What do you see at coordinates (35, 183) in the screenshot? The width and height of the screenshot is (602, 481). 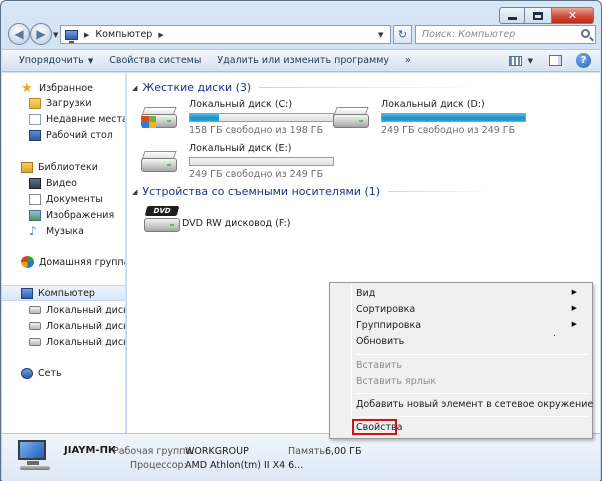 I see `video-icon` at bounding box center [35, 183].